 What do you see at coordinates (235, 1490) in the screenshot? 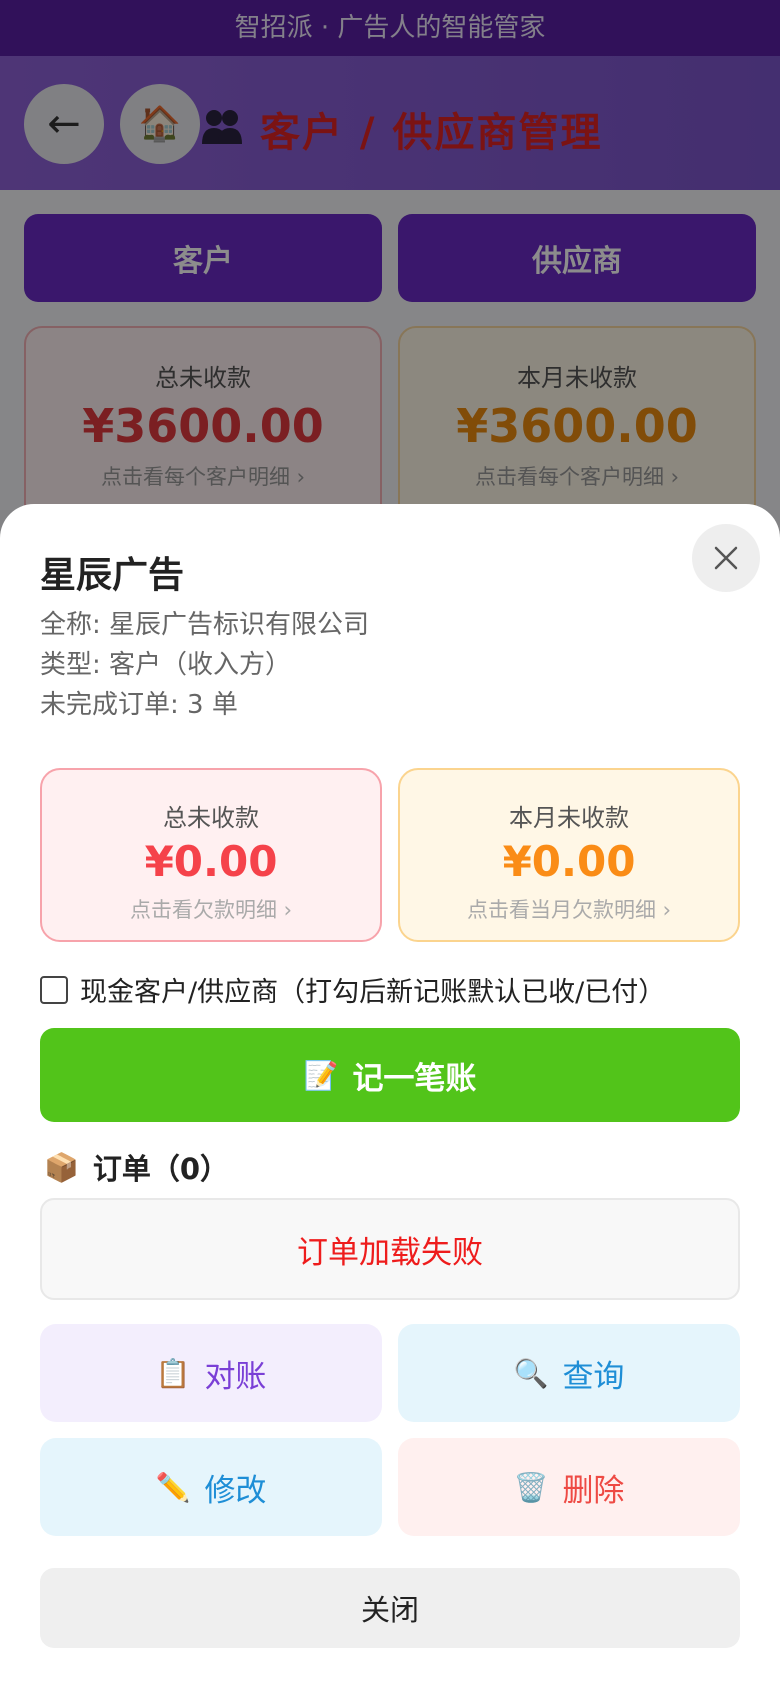
I see `edit-label: 修改` at bounding box center [235, 1490].